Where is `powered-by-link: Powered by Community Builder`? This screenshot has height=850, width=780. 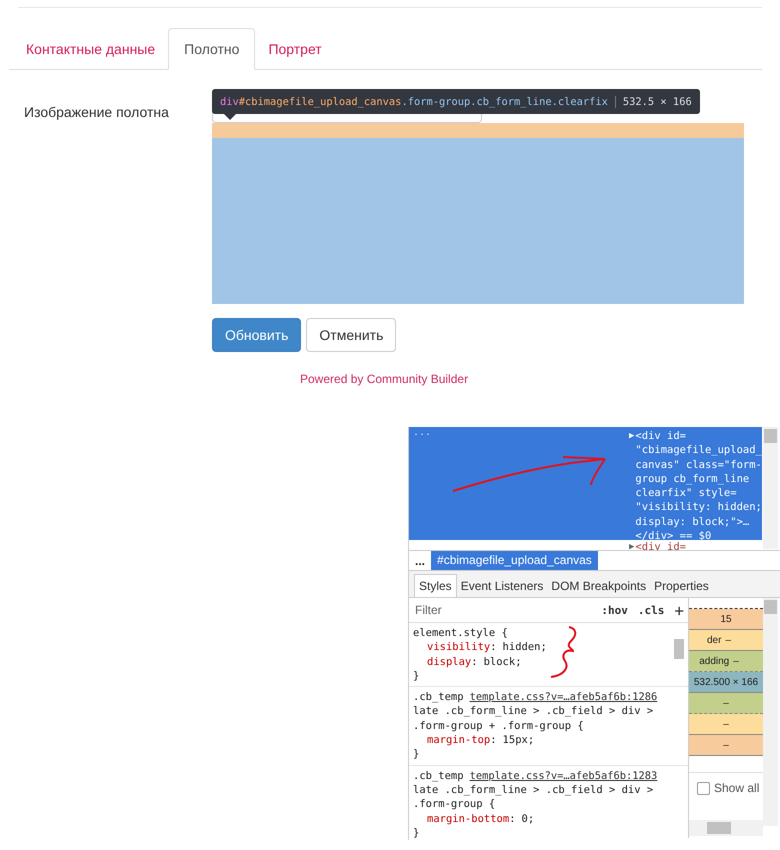 powered-by-link: Powered by Community Builder is located at coordinates (384, 379).